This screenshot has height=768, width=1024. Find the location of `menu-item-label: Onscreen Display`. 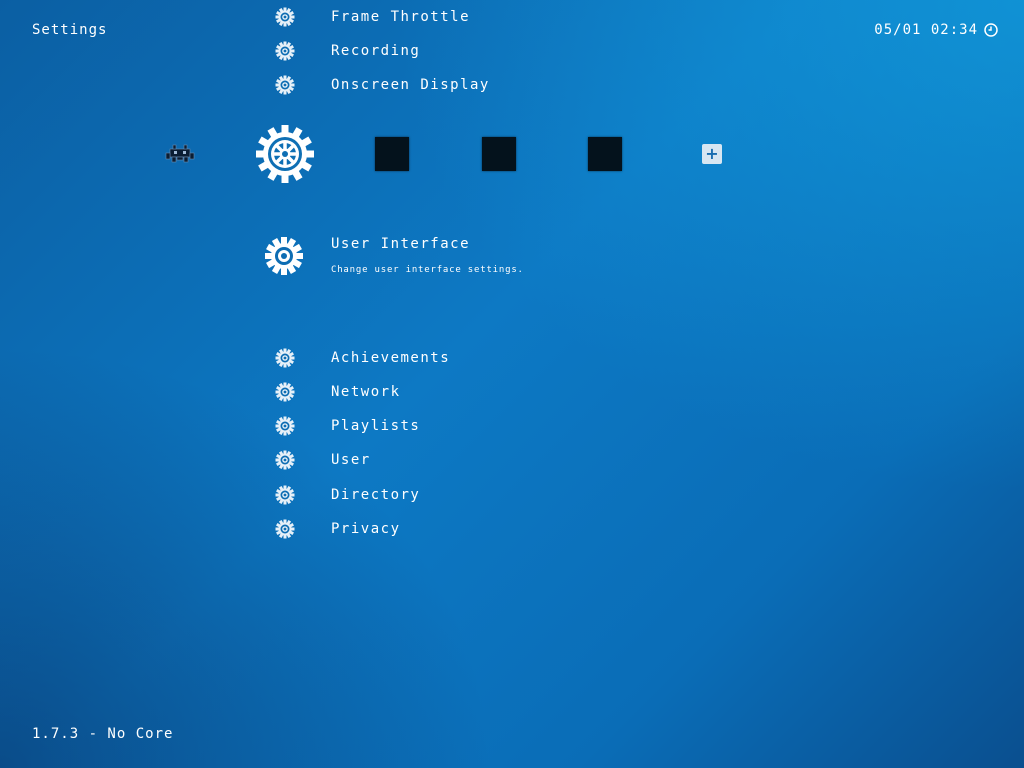

menu-item-label: Onscreen Display is located at coordinates (410, 85).